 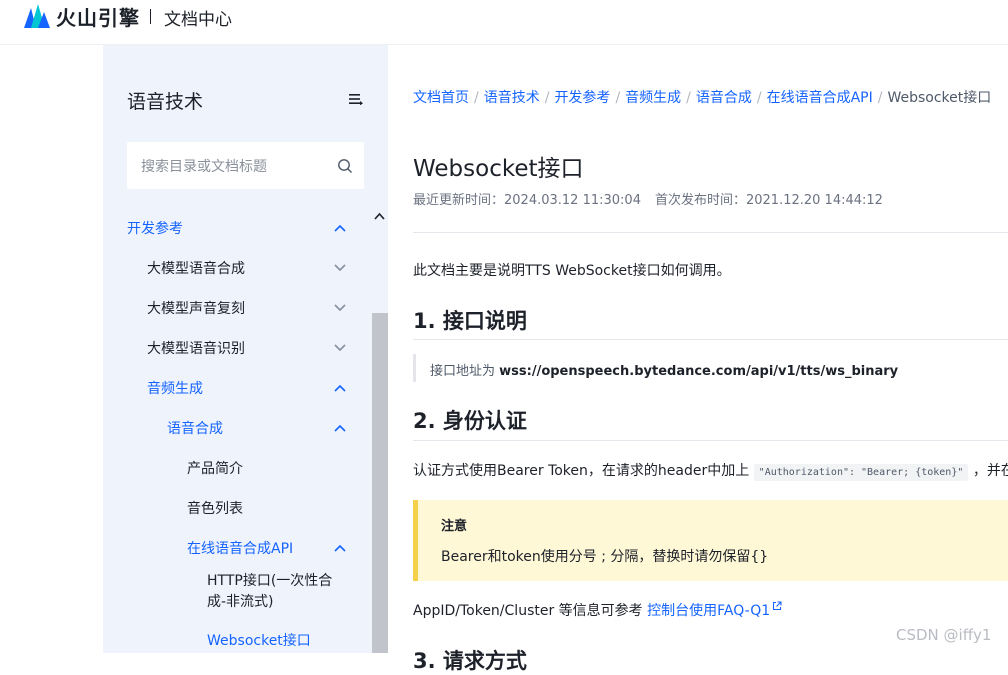 What do you see at coordinates (379, 216) in the screenshot?
I see `scroll-up-arrow-icon` at bounding box center [379, 216].